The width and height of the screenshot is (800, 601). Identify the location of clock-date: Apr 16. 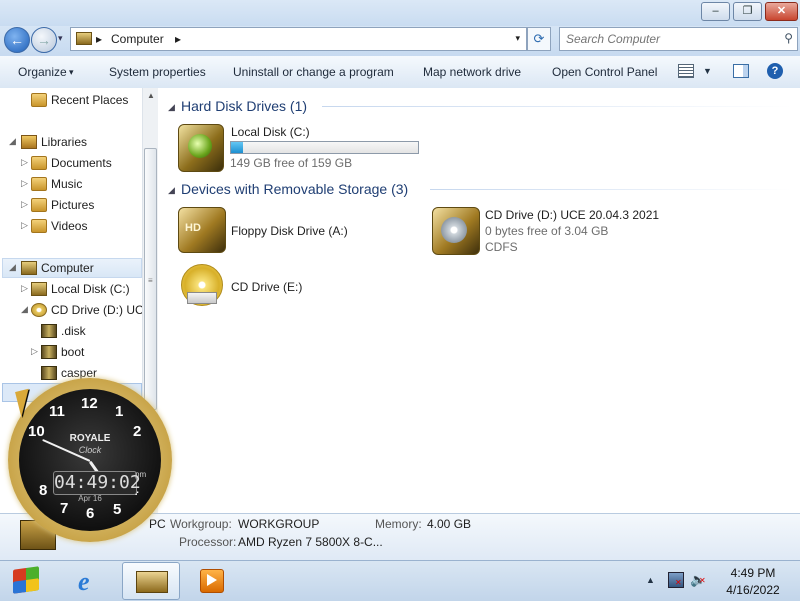
(90, 498).